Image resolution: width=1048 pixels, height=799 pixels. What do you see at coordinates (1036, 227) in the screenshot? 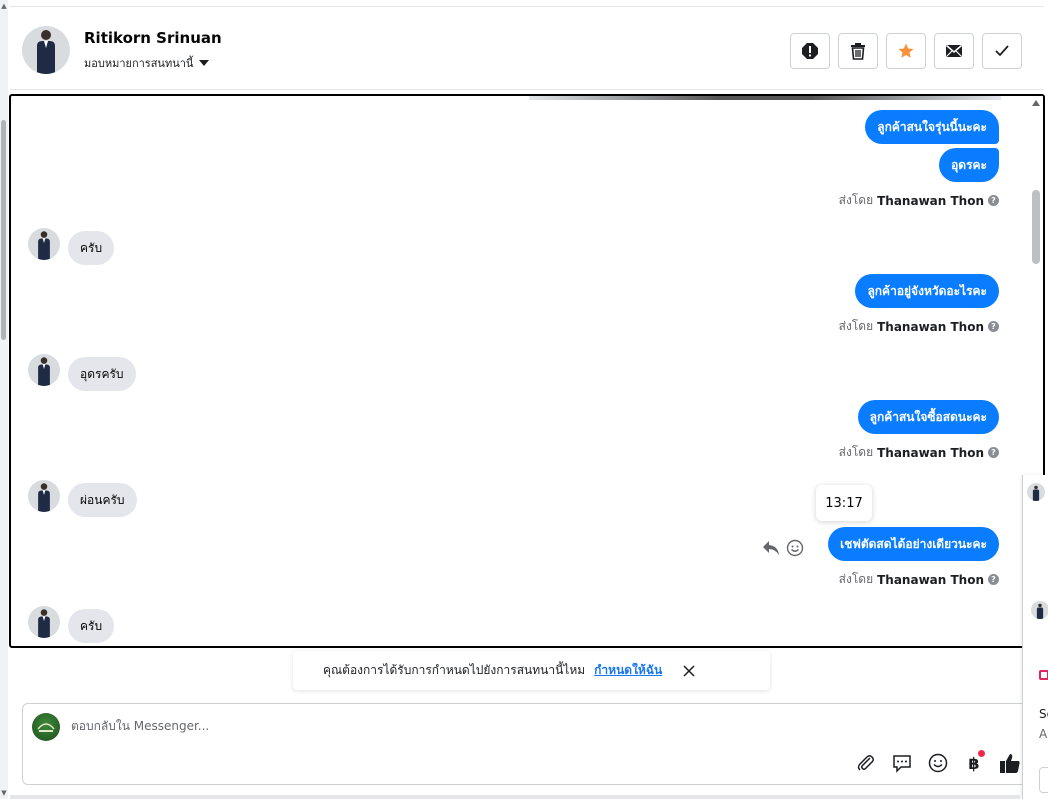
I see `thread-scrollbar-thumb` at bounding box center [1036, 227].